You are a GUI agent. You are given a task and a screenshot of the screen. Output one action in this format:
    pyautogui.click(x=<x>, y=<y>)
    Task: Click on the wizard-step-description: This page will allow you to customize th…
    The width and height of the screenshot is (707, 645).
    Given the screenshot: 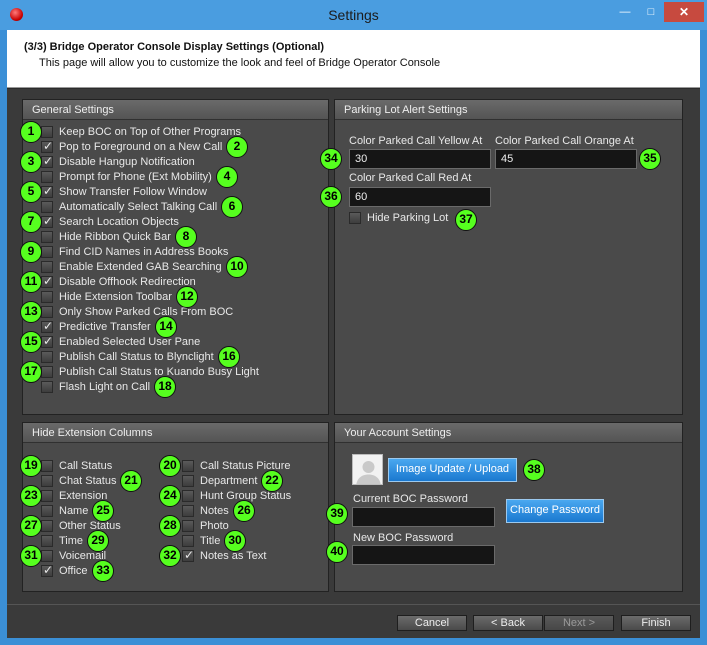 What is the action you would take?
    pyautogui.click(x=240, y=63)
    